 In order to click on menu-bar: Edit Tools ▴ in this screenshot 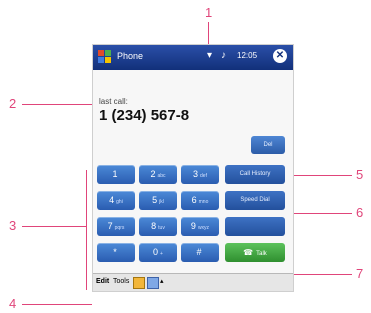, I will do `click(193, 282)`.